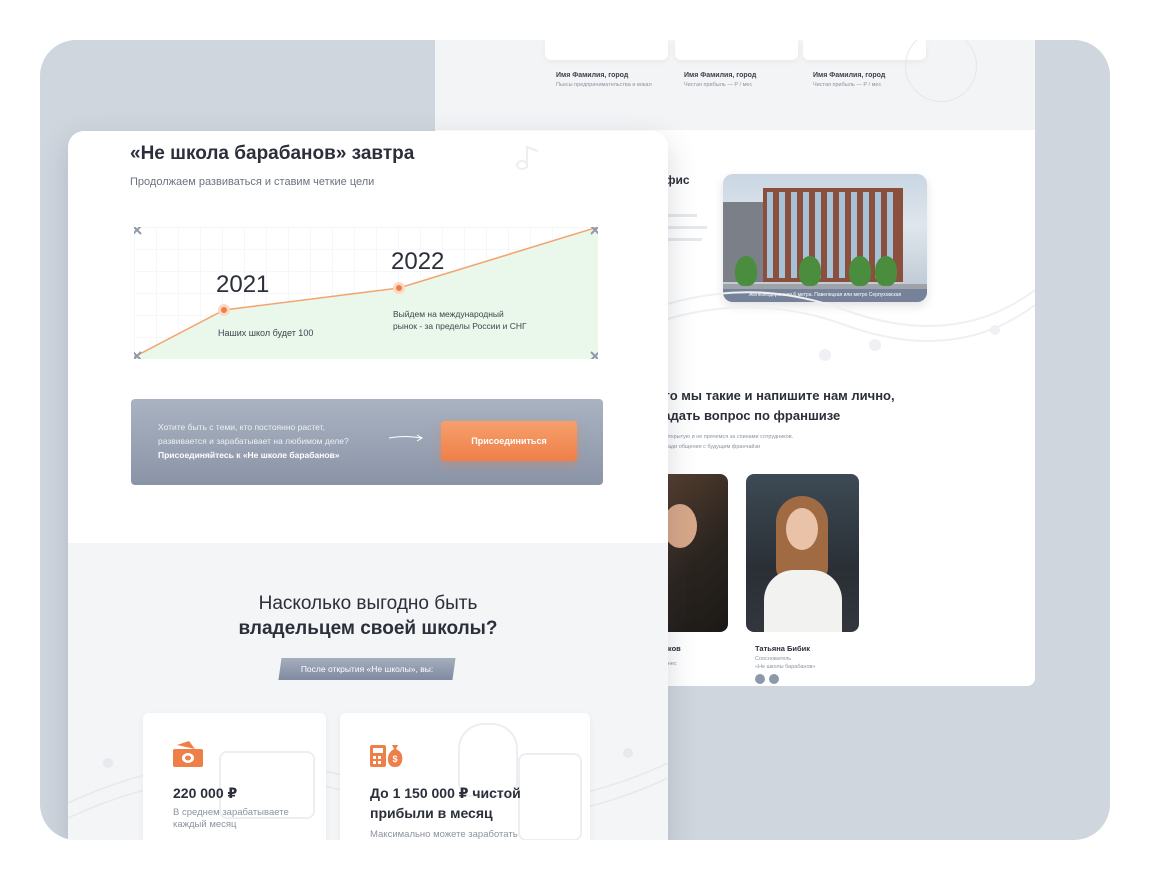 This screenshot has height=880, width=1150. I want to click on testimonial-sub: Пьесы предпринимательства и вокал, so click(604, 85).